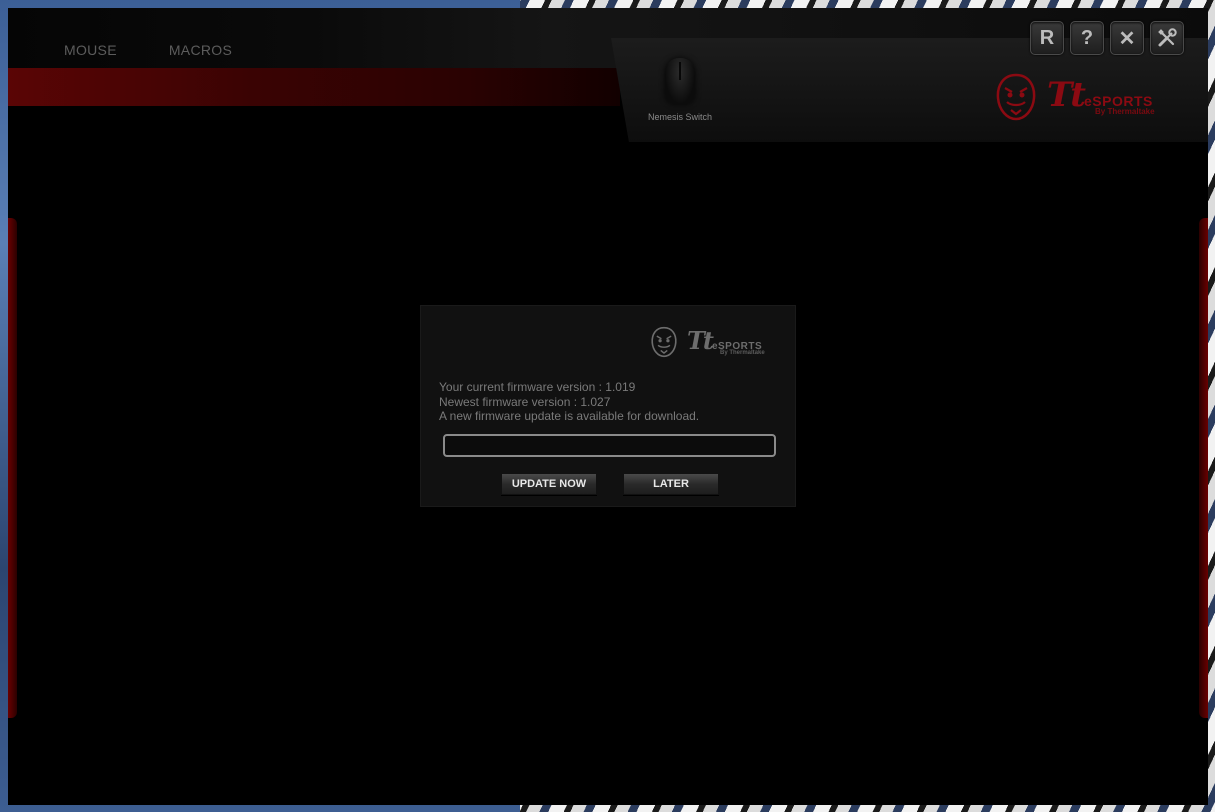  What do you see at coordinates (1107, 38) in the screenshot?
I see `window-controls: R ? ✕` at bounding box center [1107, 38].